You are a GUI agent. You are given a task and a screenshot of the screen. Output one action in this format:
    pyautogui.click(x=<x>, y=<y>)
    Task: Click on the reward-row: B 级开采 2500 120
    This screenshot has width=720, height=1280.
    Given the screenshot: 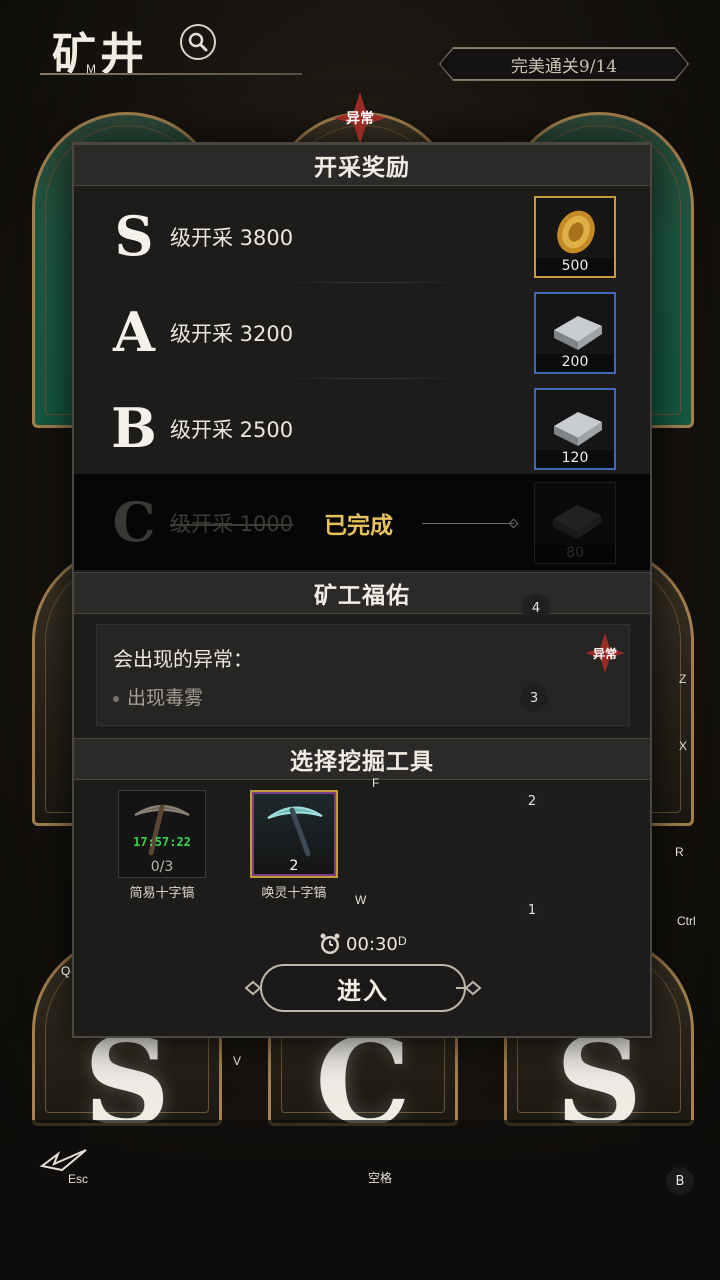 What is the action you would take?
    pyautogui.click(x=362, y=428)
    